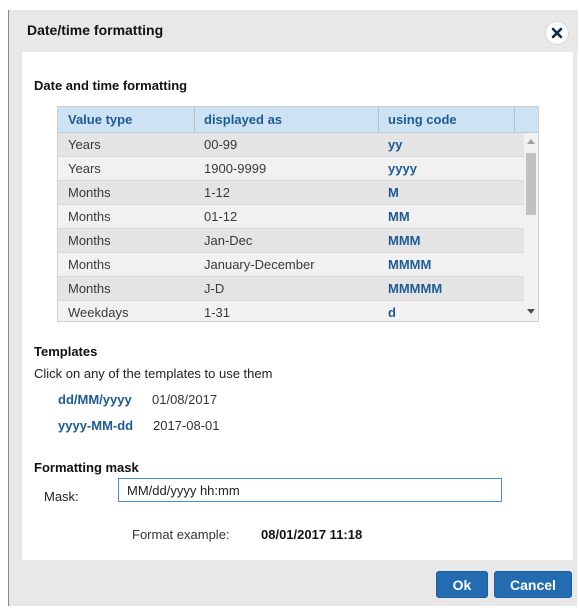 The image size is (579, 608). I want to click on scroll-down-arrow-icon, so click(531, 311).